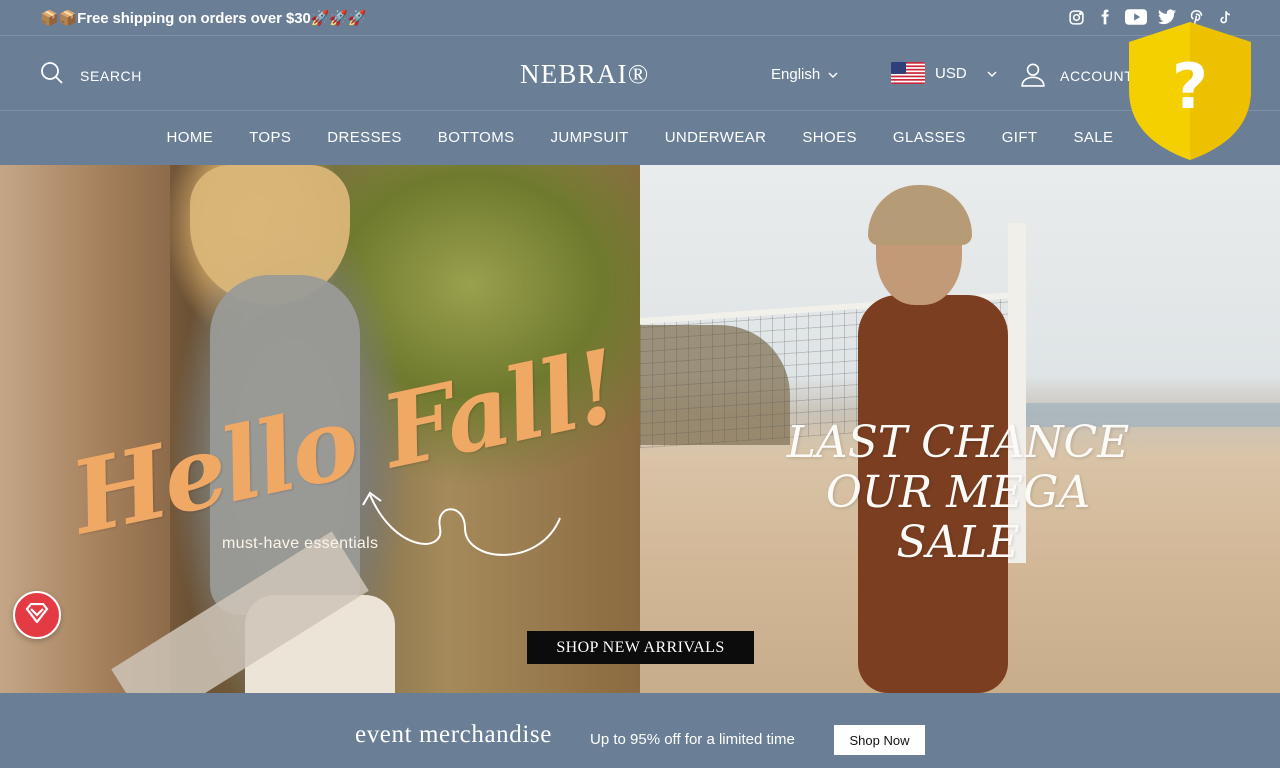 This screenshot has width=1280, height=768. I want to click on nav-item-sale: SALE, so click(1094, 137).